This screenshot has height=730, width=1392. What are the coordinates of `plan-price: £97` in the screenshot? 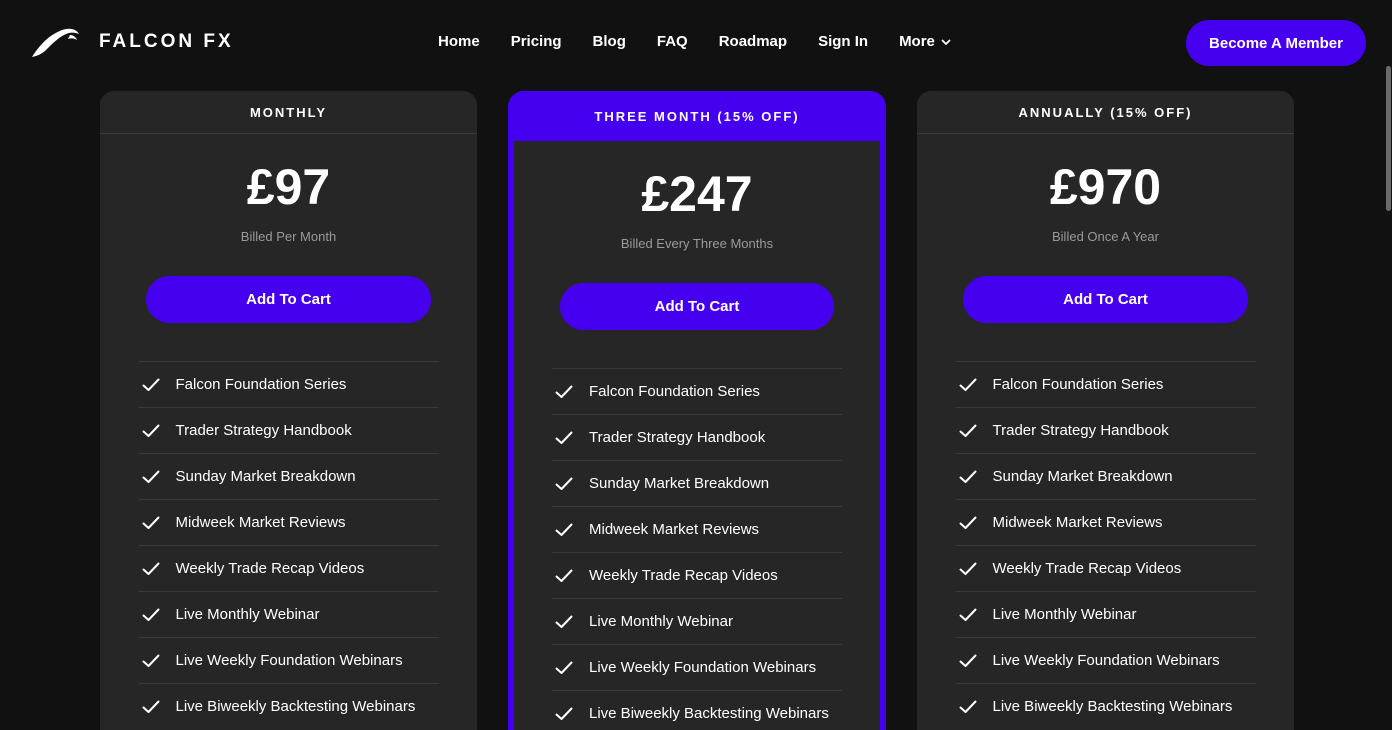 It's located at (288, 187).